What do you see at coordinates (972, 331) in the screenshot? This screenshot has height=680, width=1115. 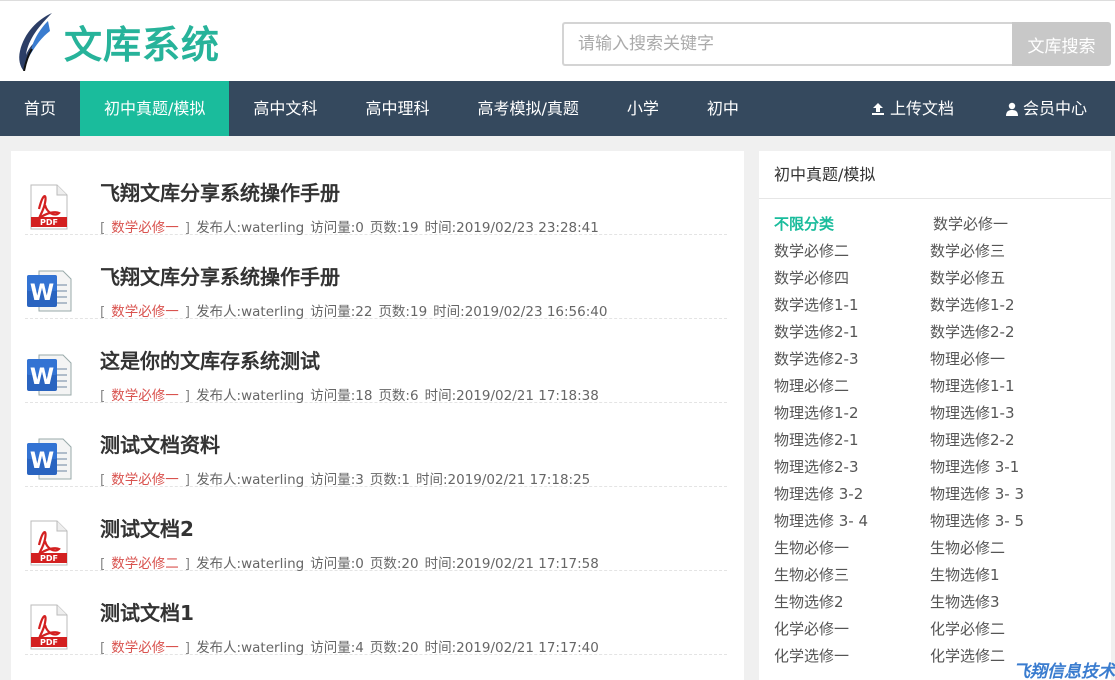 I see `category-item: 数学选修2-2` at bounding box center [972, 331].